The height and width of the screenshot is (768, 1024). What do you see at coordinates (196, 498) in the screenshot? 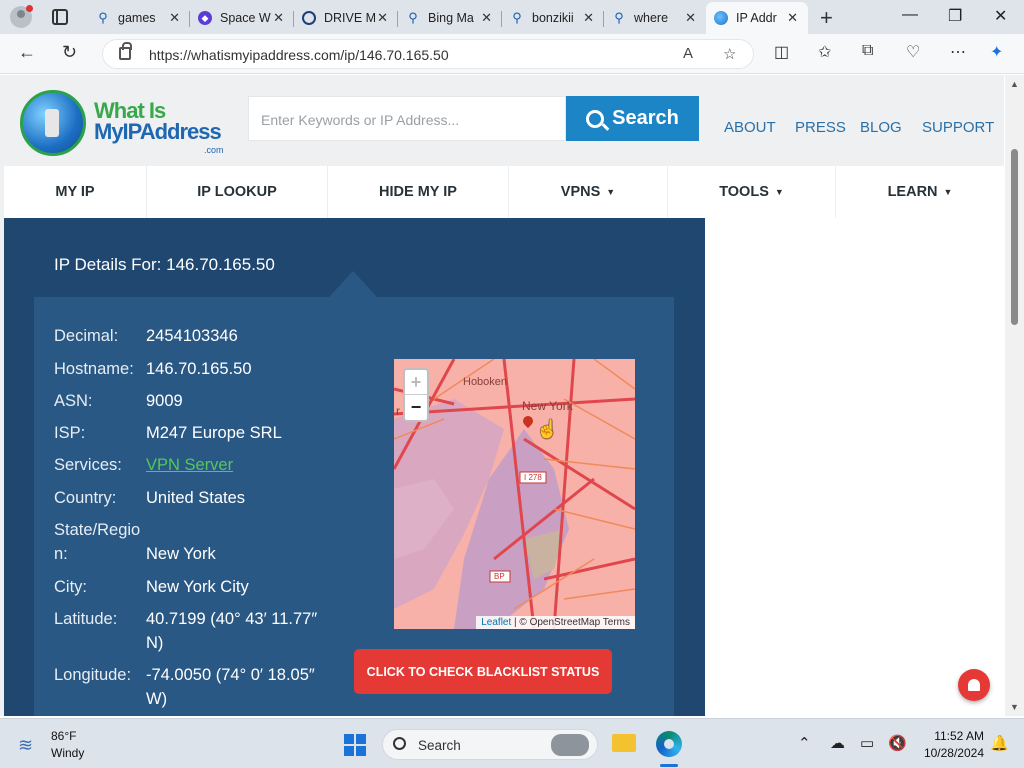
I see `detail-value: United States` at bounding box center [196, 498].